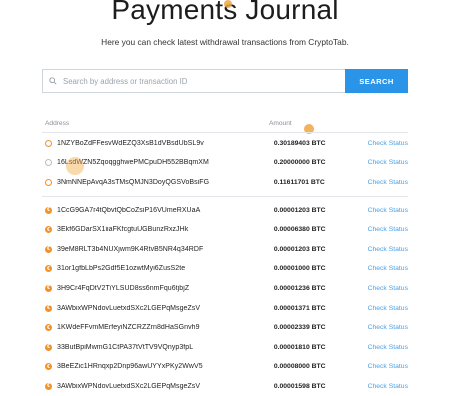 The width and height of the screenshot is (450, 396). What do you see at coordinates (53, 81) in the screenshot?
I see `search-icon` at bounding box center [53, 81].